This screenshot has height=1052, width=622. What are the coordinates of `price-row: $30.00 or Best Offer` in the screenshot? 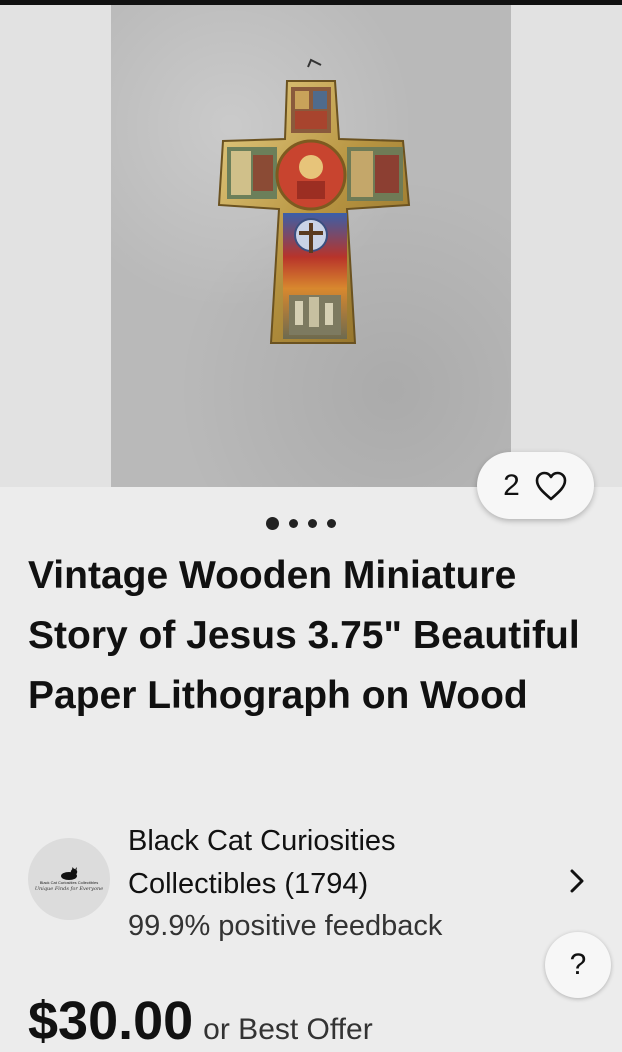 It's located at (200, 1021).